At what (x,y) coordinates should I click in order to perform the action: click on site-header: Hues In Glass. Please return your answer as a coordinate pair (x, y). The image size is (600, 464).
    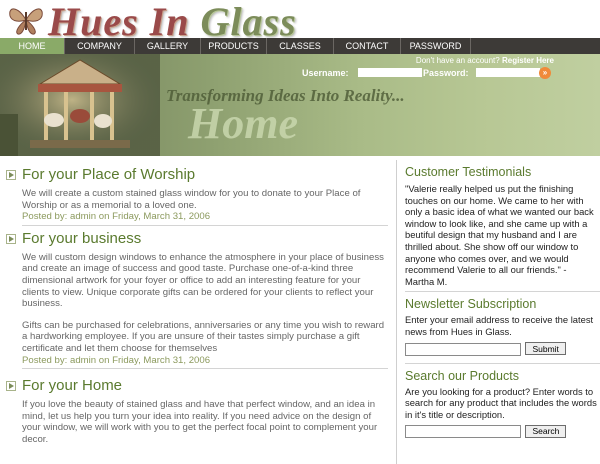
    Looking at the image, I should click on (300, 22).